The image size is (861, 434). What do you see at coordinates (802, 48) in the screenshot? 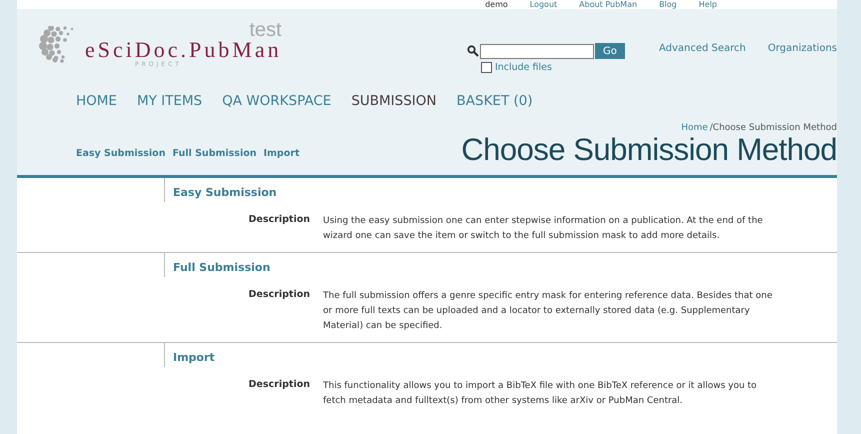
I see `header-link: Organizations` at bounding box center [802, 48].